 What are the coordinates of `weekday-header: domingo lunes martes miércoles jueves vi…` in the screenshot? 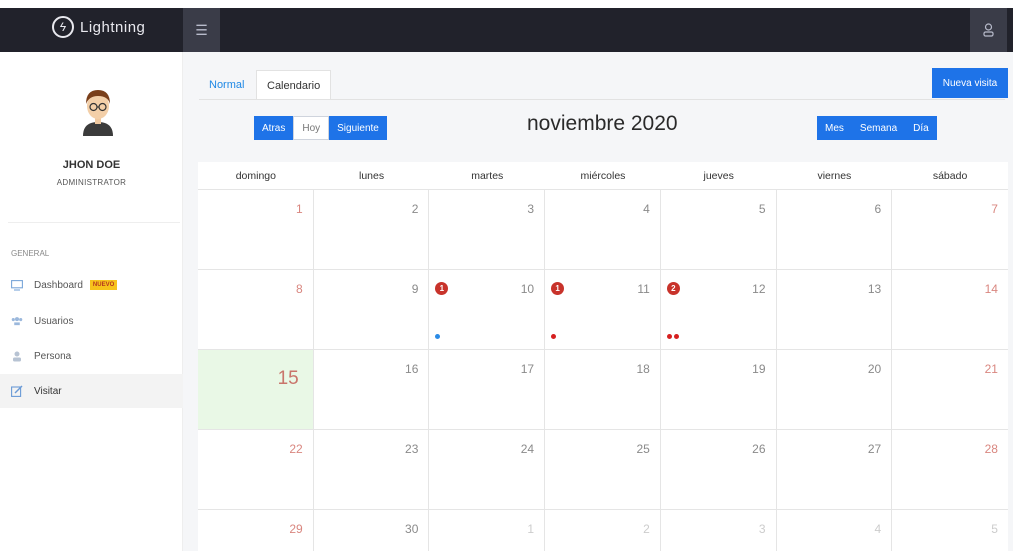 It's located at (603, 176).